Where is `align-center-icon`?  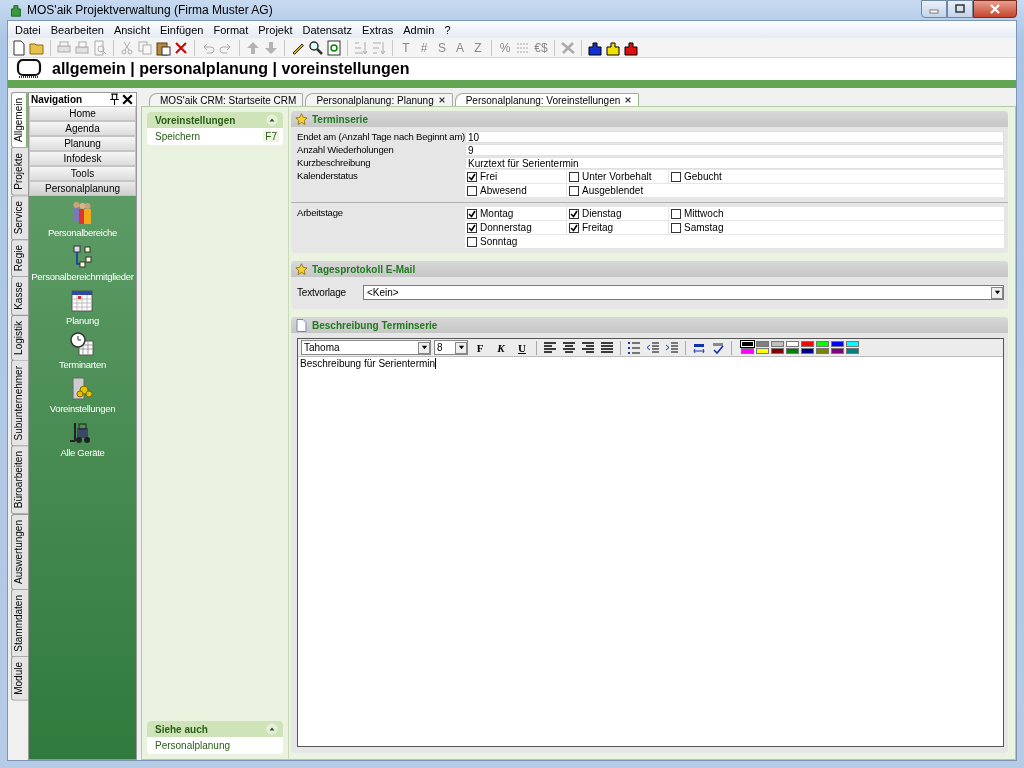
align-center-icon is located at coordinates (569, 347).